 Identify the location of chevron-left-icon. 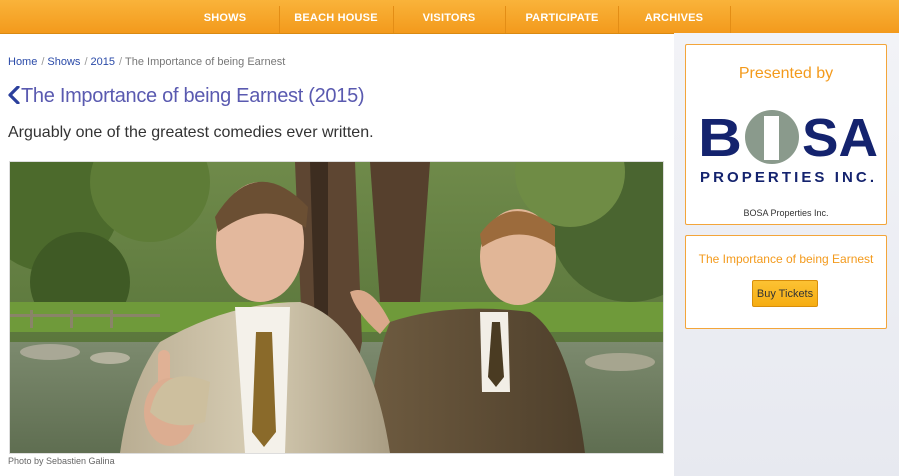
(14, 96).